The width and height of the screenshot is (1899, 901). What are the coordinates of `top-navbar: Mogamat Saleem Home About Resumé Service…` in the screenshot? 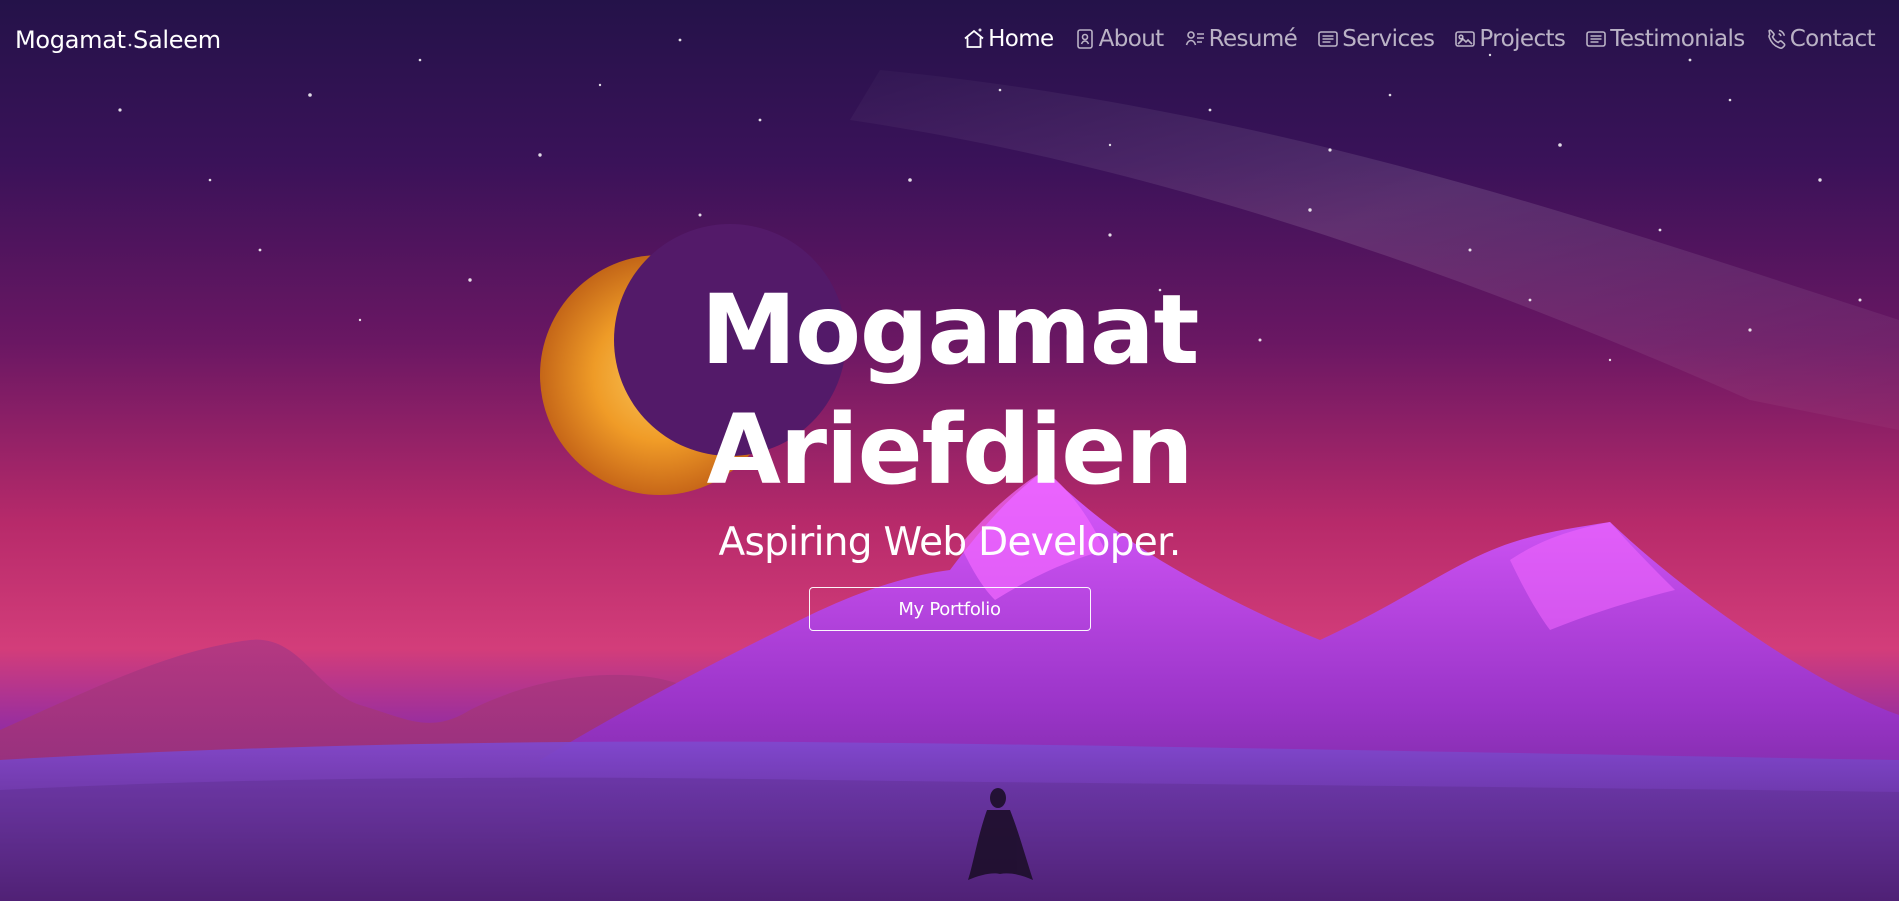 It's located at (949, 40).